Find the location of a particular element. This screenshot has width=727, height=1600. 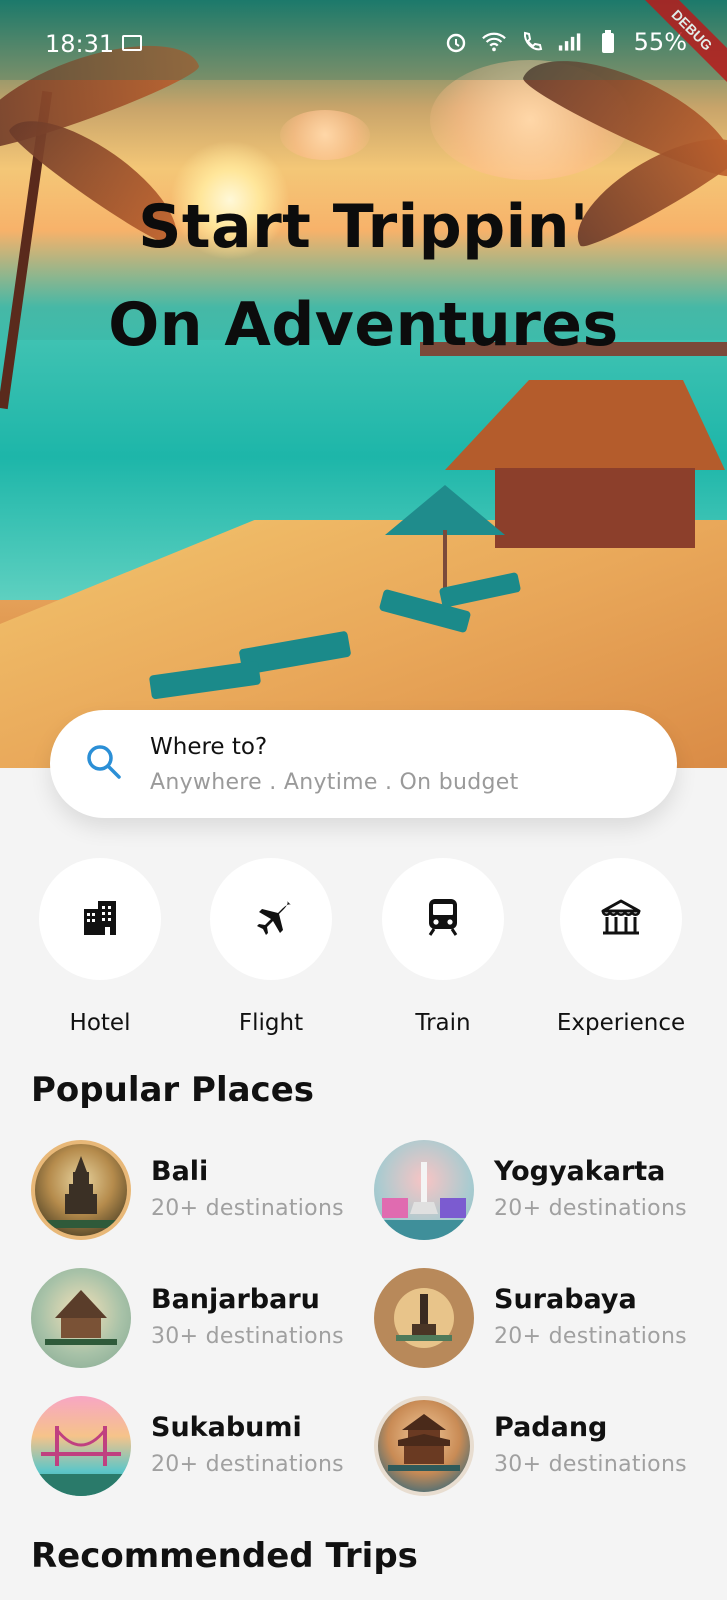

category-experience: Experience is located at coordinates (621, 947).